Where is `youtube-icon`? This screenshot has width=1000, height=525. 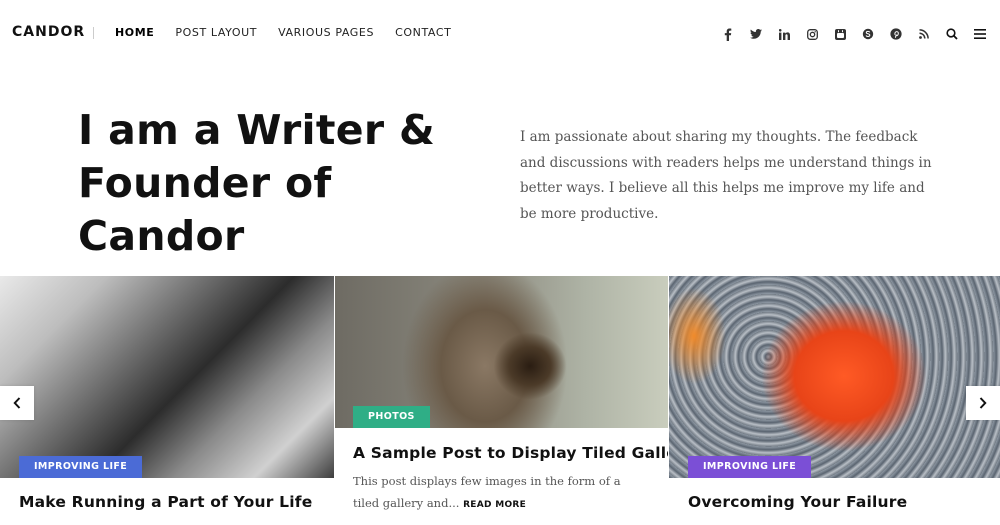
youtube-icon is located at coordinates (840, 34).